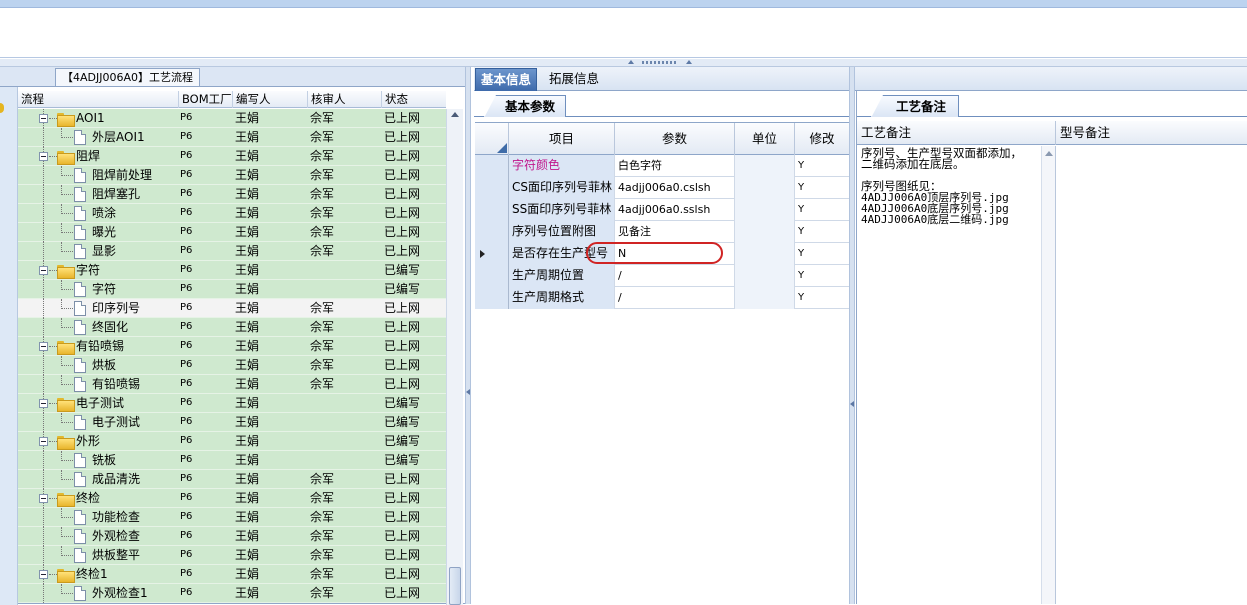 The width and height of the screenshot is (1247, 605). I want to click on param-value: 4adjj006a0.sslsh, so click(675, 210).